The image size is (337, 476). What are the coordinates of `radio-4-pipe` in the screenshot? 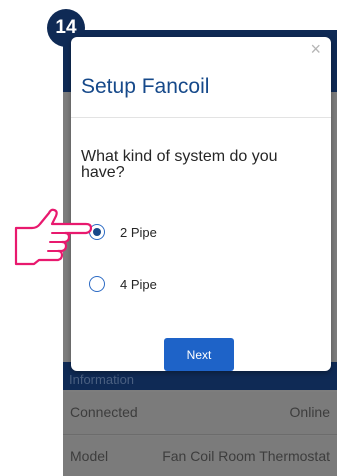 It's located at (97, 284).